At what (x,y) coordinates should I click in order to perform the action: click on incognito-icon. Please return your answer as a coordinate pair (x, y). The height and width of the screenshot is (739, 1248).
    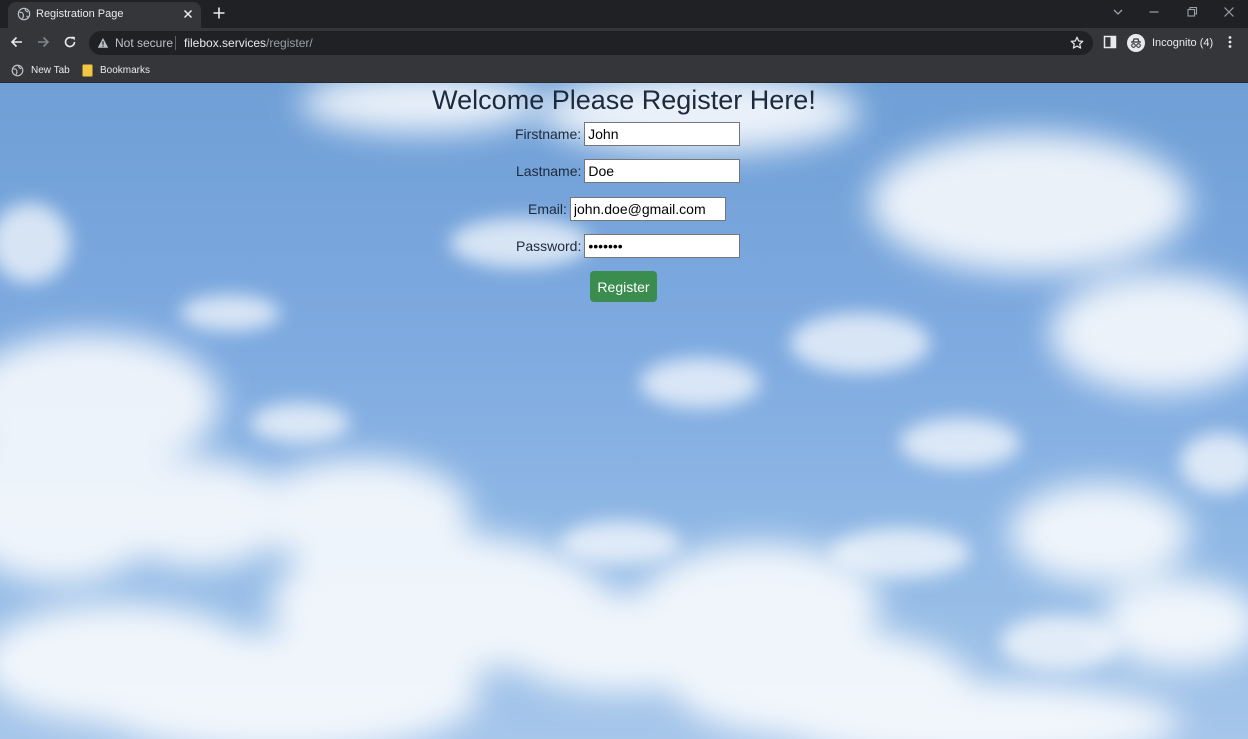
    Looking at the image, I should click on (1136, 43).